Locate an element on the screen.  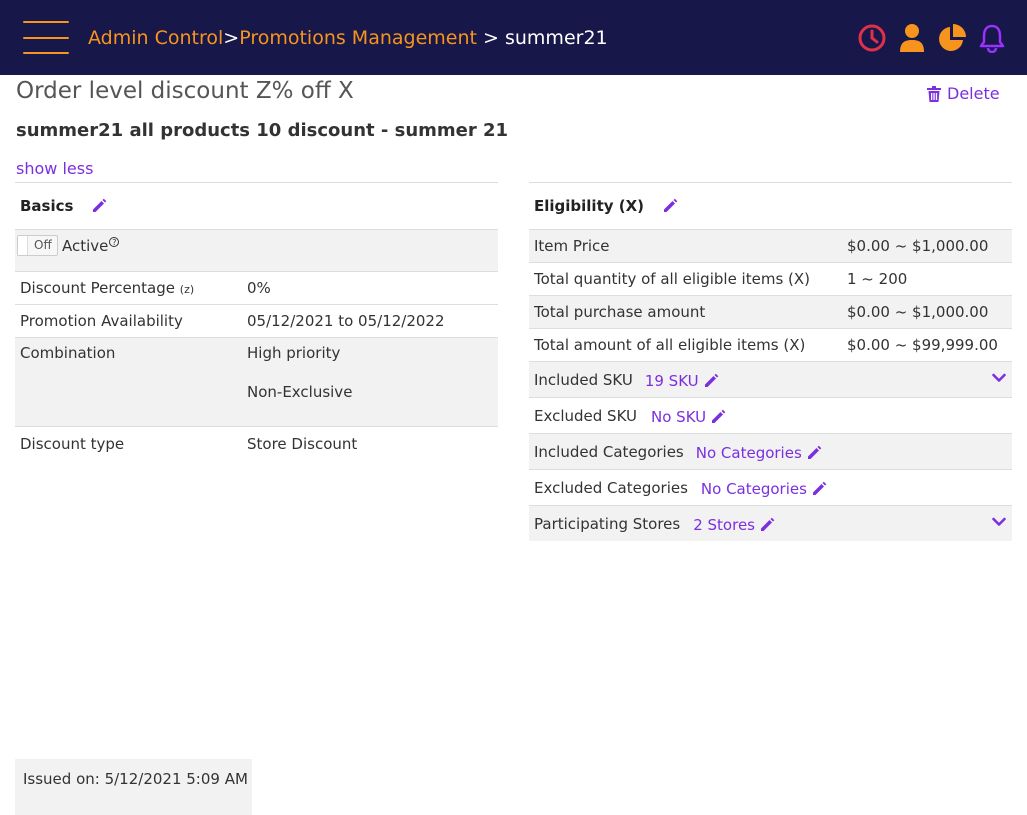
combination-priority: High priority is located at coordinates (294, 353).